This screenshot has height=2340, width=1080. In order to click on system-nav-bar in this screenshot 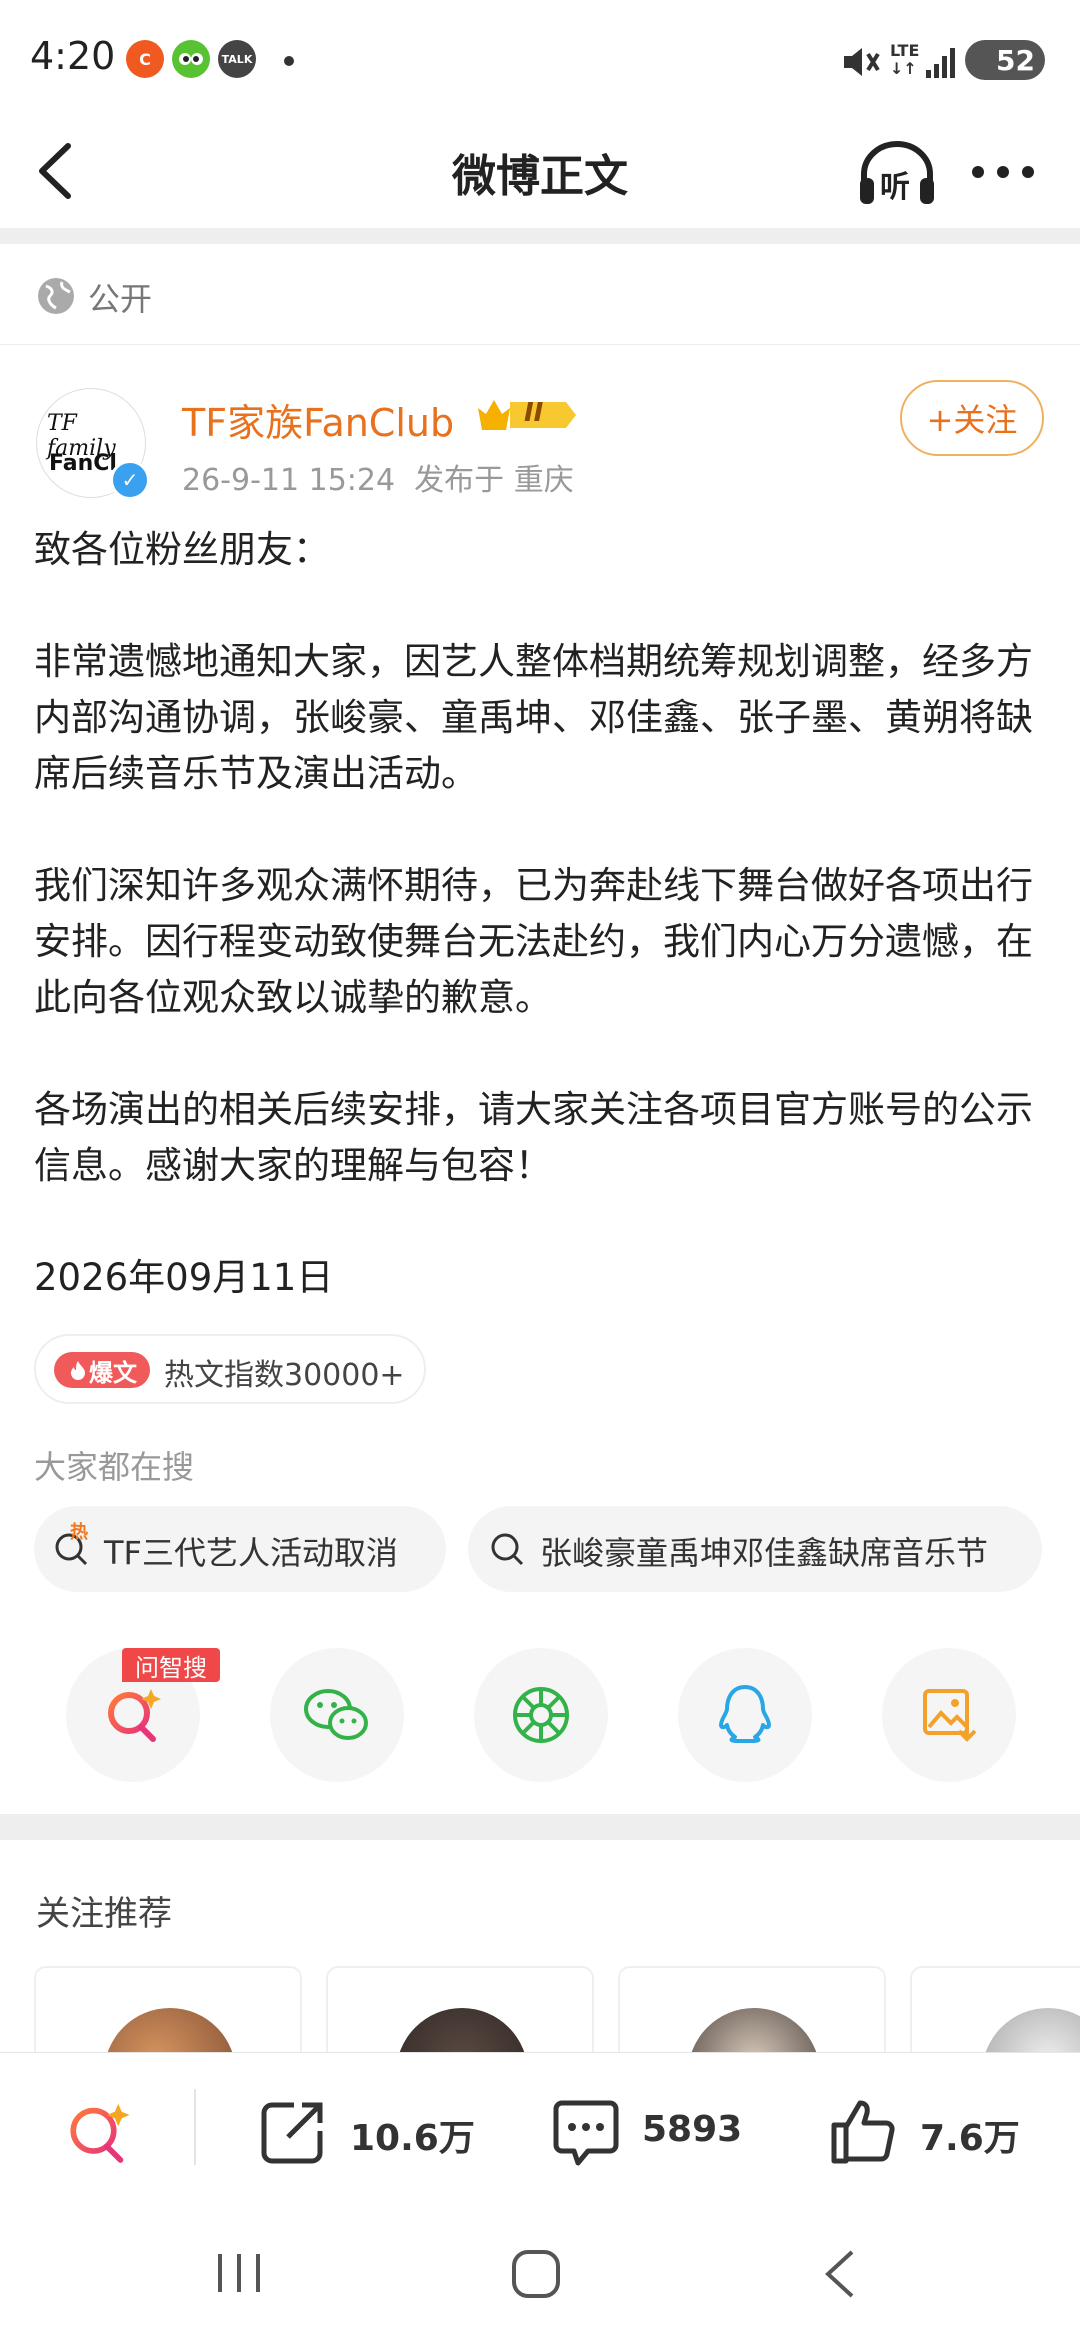, I will do `click(540, 2276)`.